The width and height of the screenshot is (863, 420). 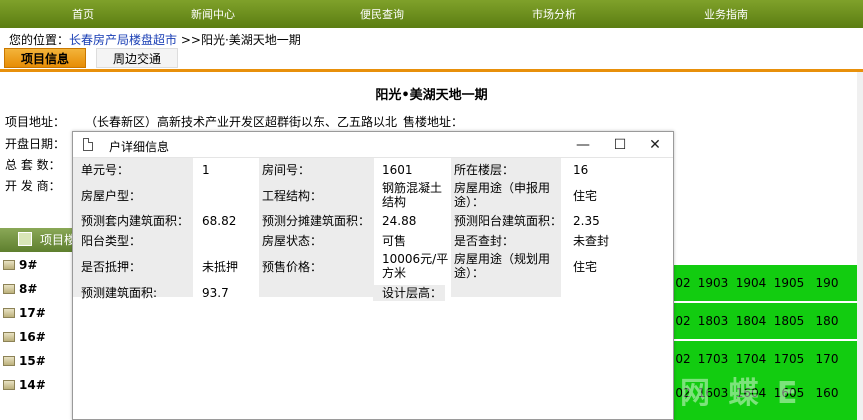 What do you see at coordinates (412, 293) in the screenshot?
I see `label-design-height: 设计层高：` at bounding box center [412, 293].